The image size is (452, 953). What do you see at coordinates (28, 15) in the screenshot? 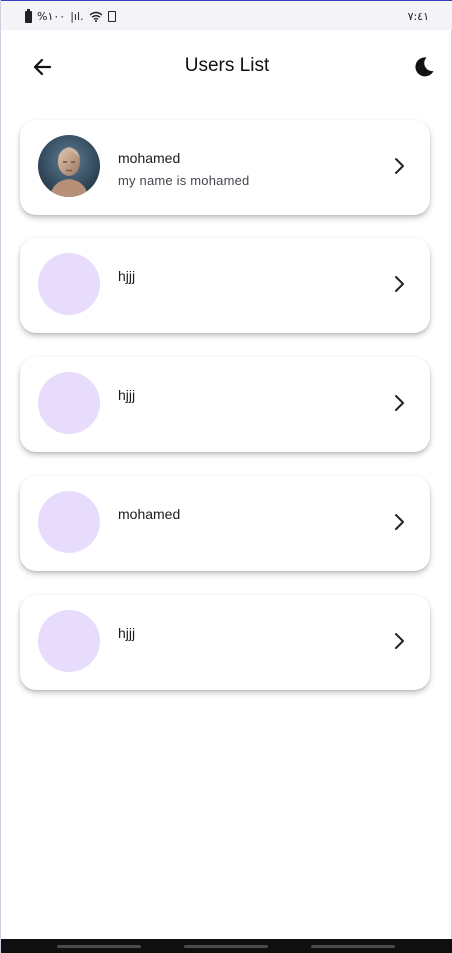
I see `battery-icon` at bounding box center [28, 15].